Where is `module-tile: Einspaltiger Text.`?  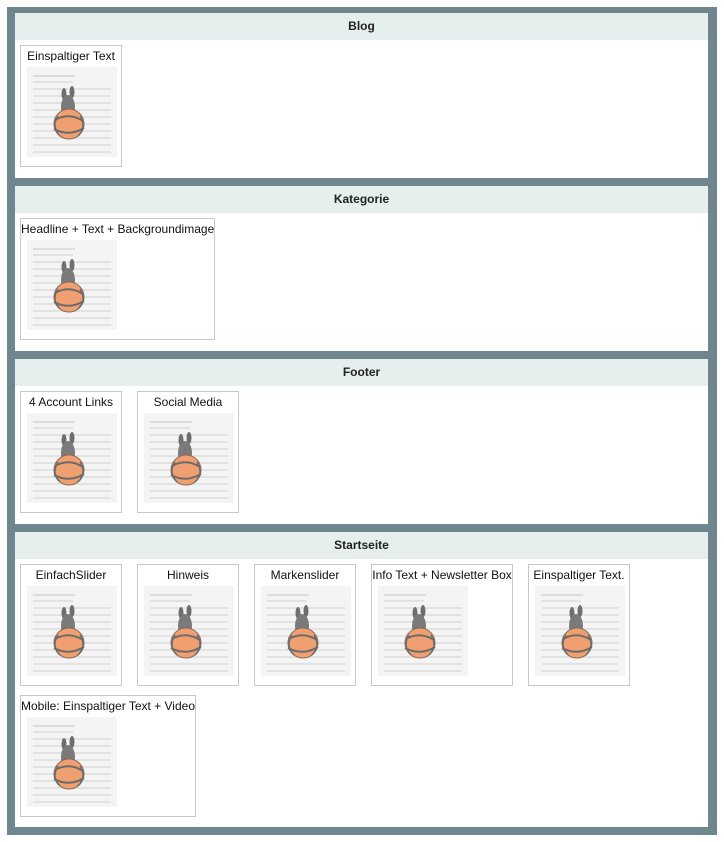
module-tile: Einspaltiger Text. is located at coordinates (579, 625).